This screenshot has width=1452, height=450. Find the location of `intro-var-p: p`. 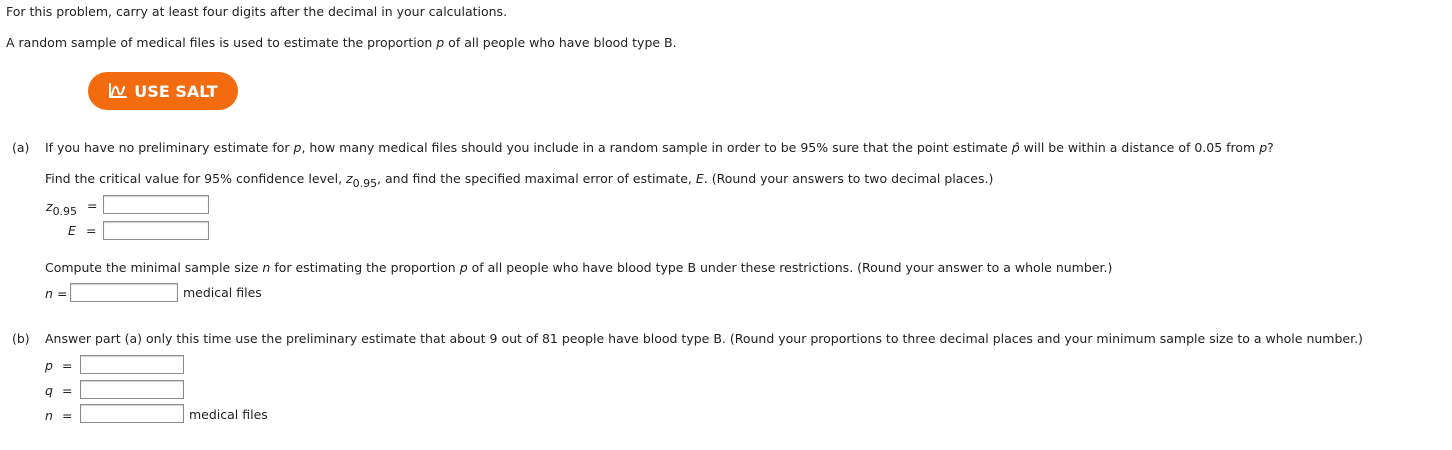

intro-var-p: p is located at coordinates (440, 42).